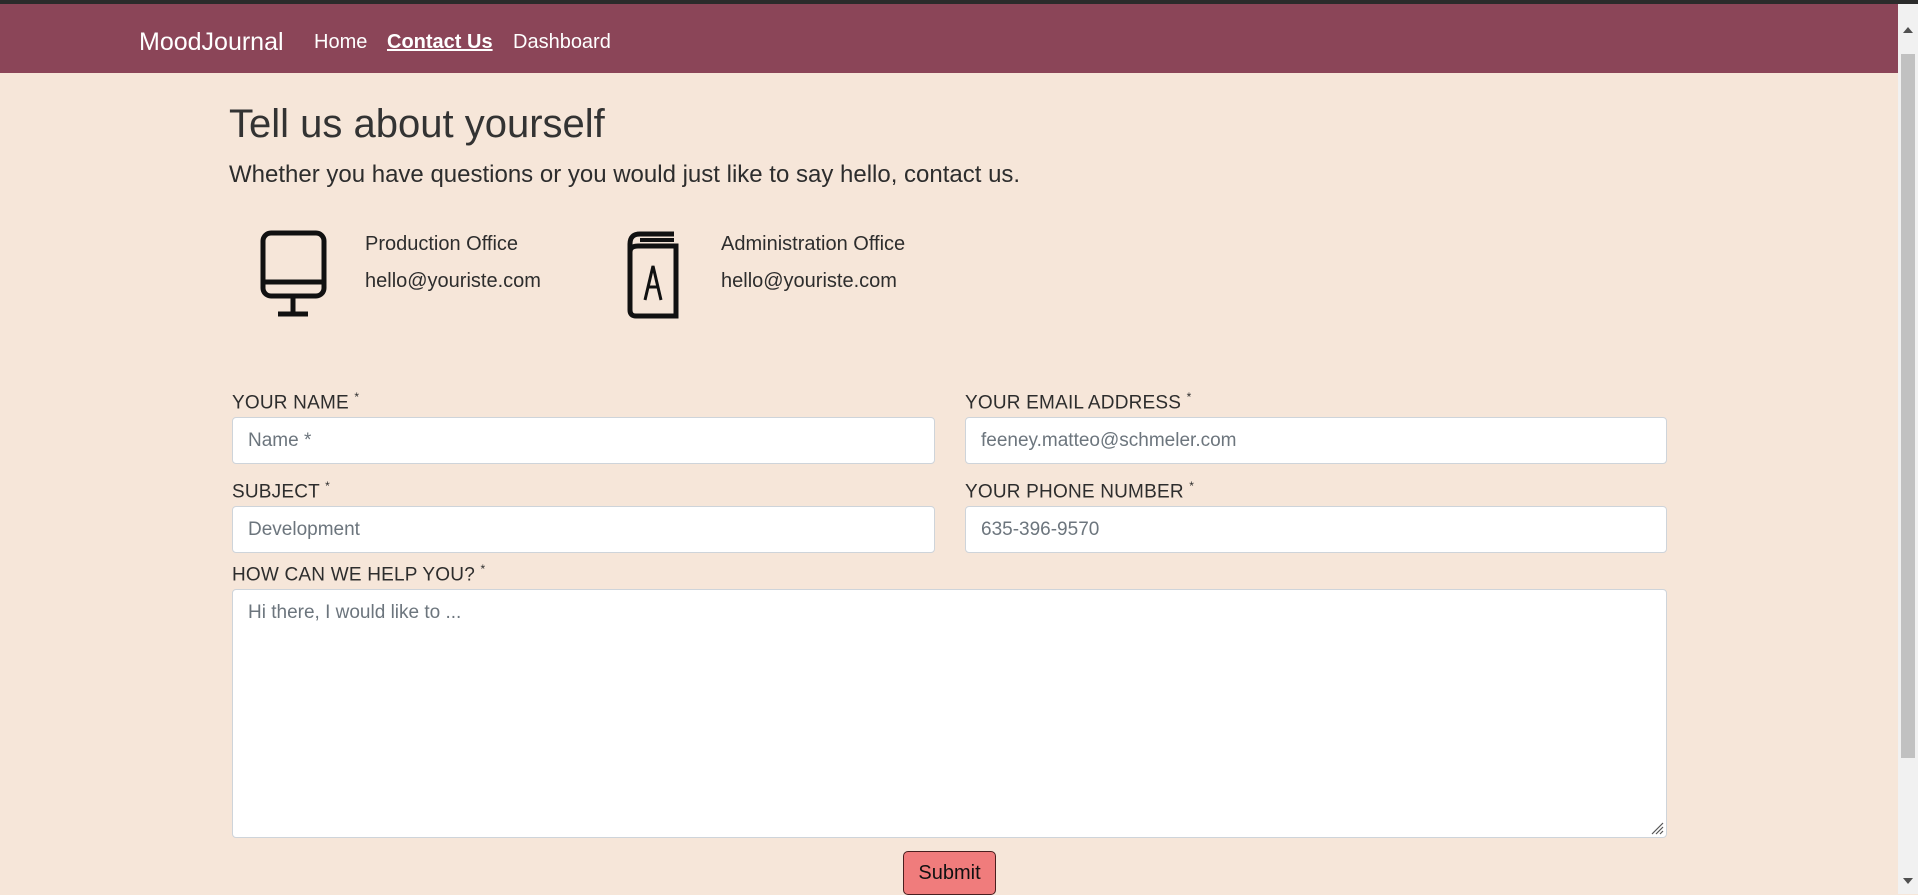 This screenshot has height=895, width=1918. I want to click on monitor-icon, so click(293, 273).